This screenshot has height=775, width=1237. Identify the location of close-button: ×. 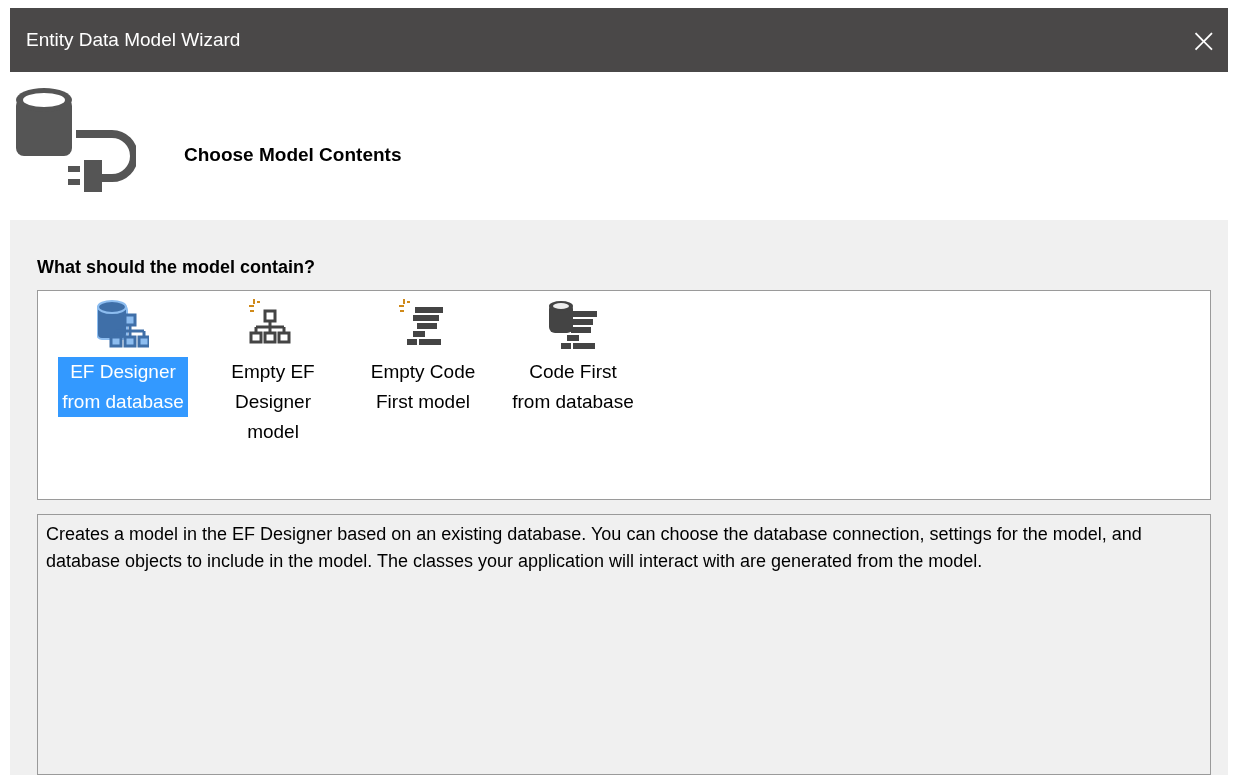
(1203, 40).